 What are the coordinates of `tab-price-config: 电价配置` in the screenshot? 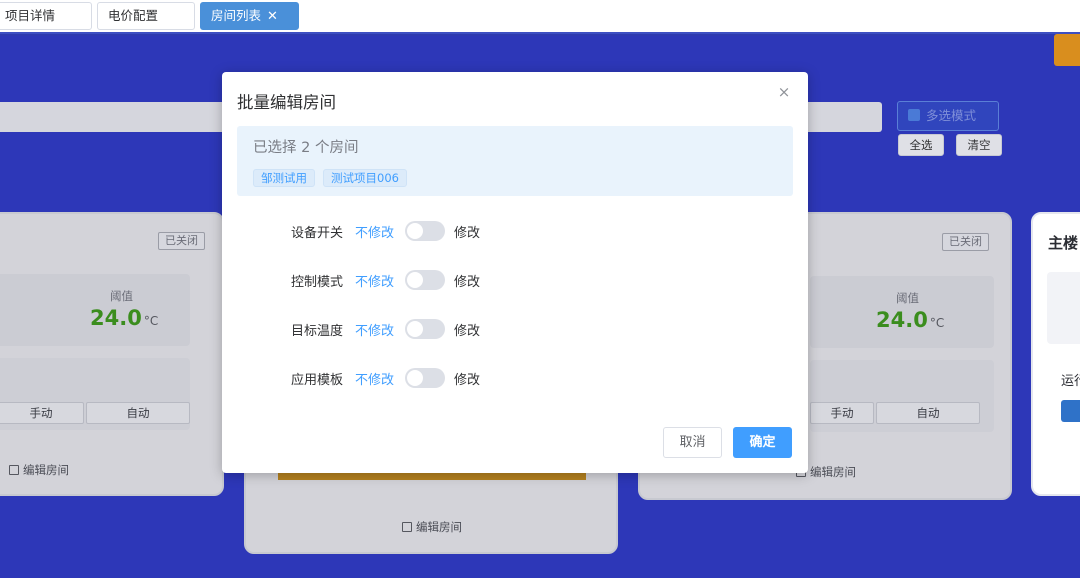 It's located at (146, 16).